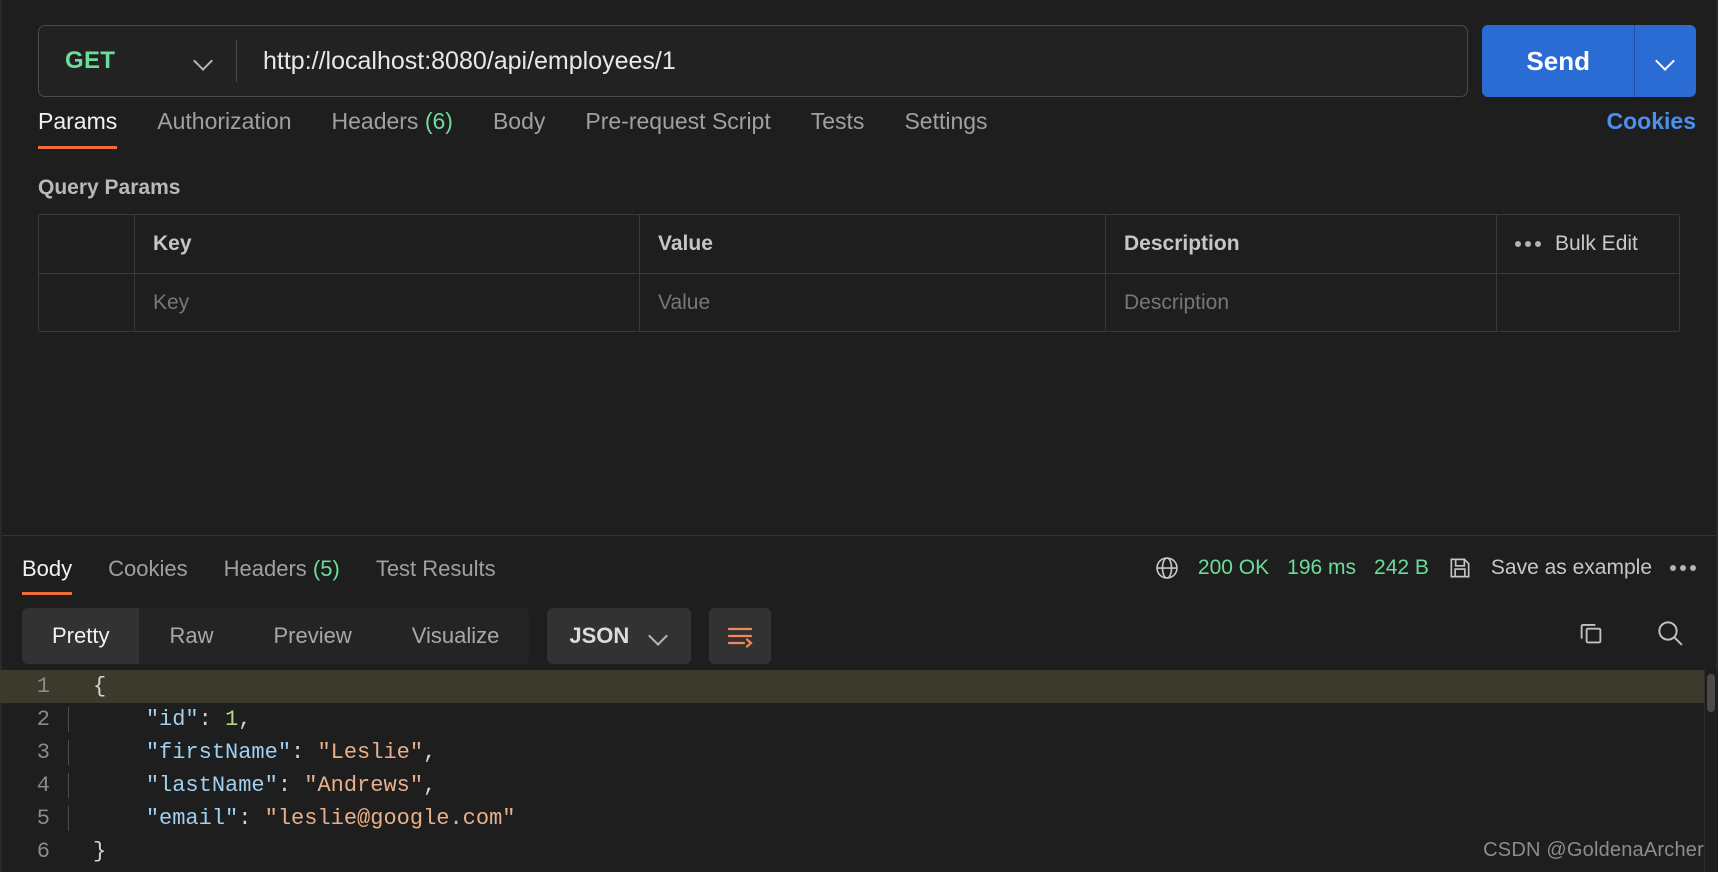  I want to click on cookies-link: Cookies, so click(1651, 119).